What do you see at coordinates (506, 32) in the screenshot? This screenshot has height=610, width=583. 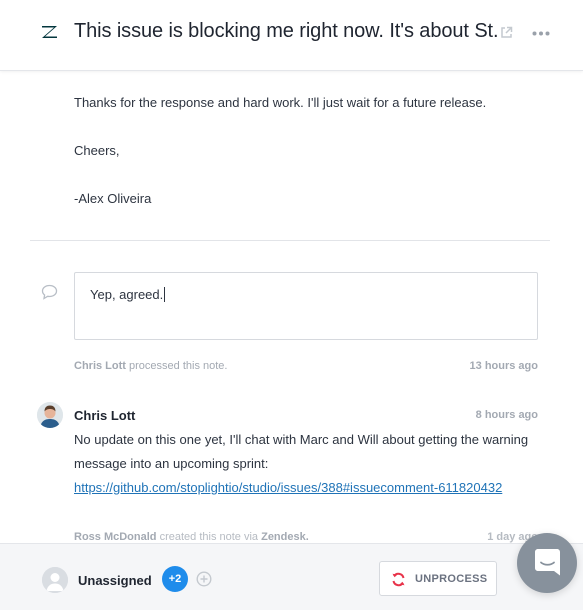 I see `external-link-icon` at bounding box center [506, 32].